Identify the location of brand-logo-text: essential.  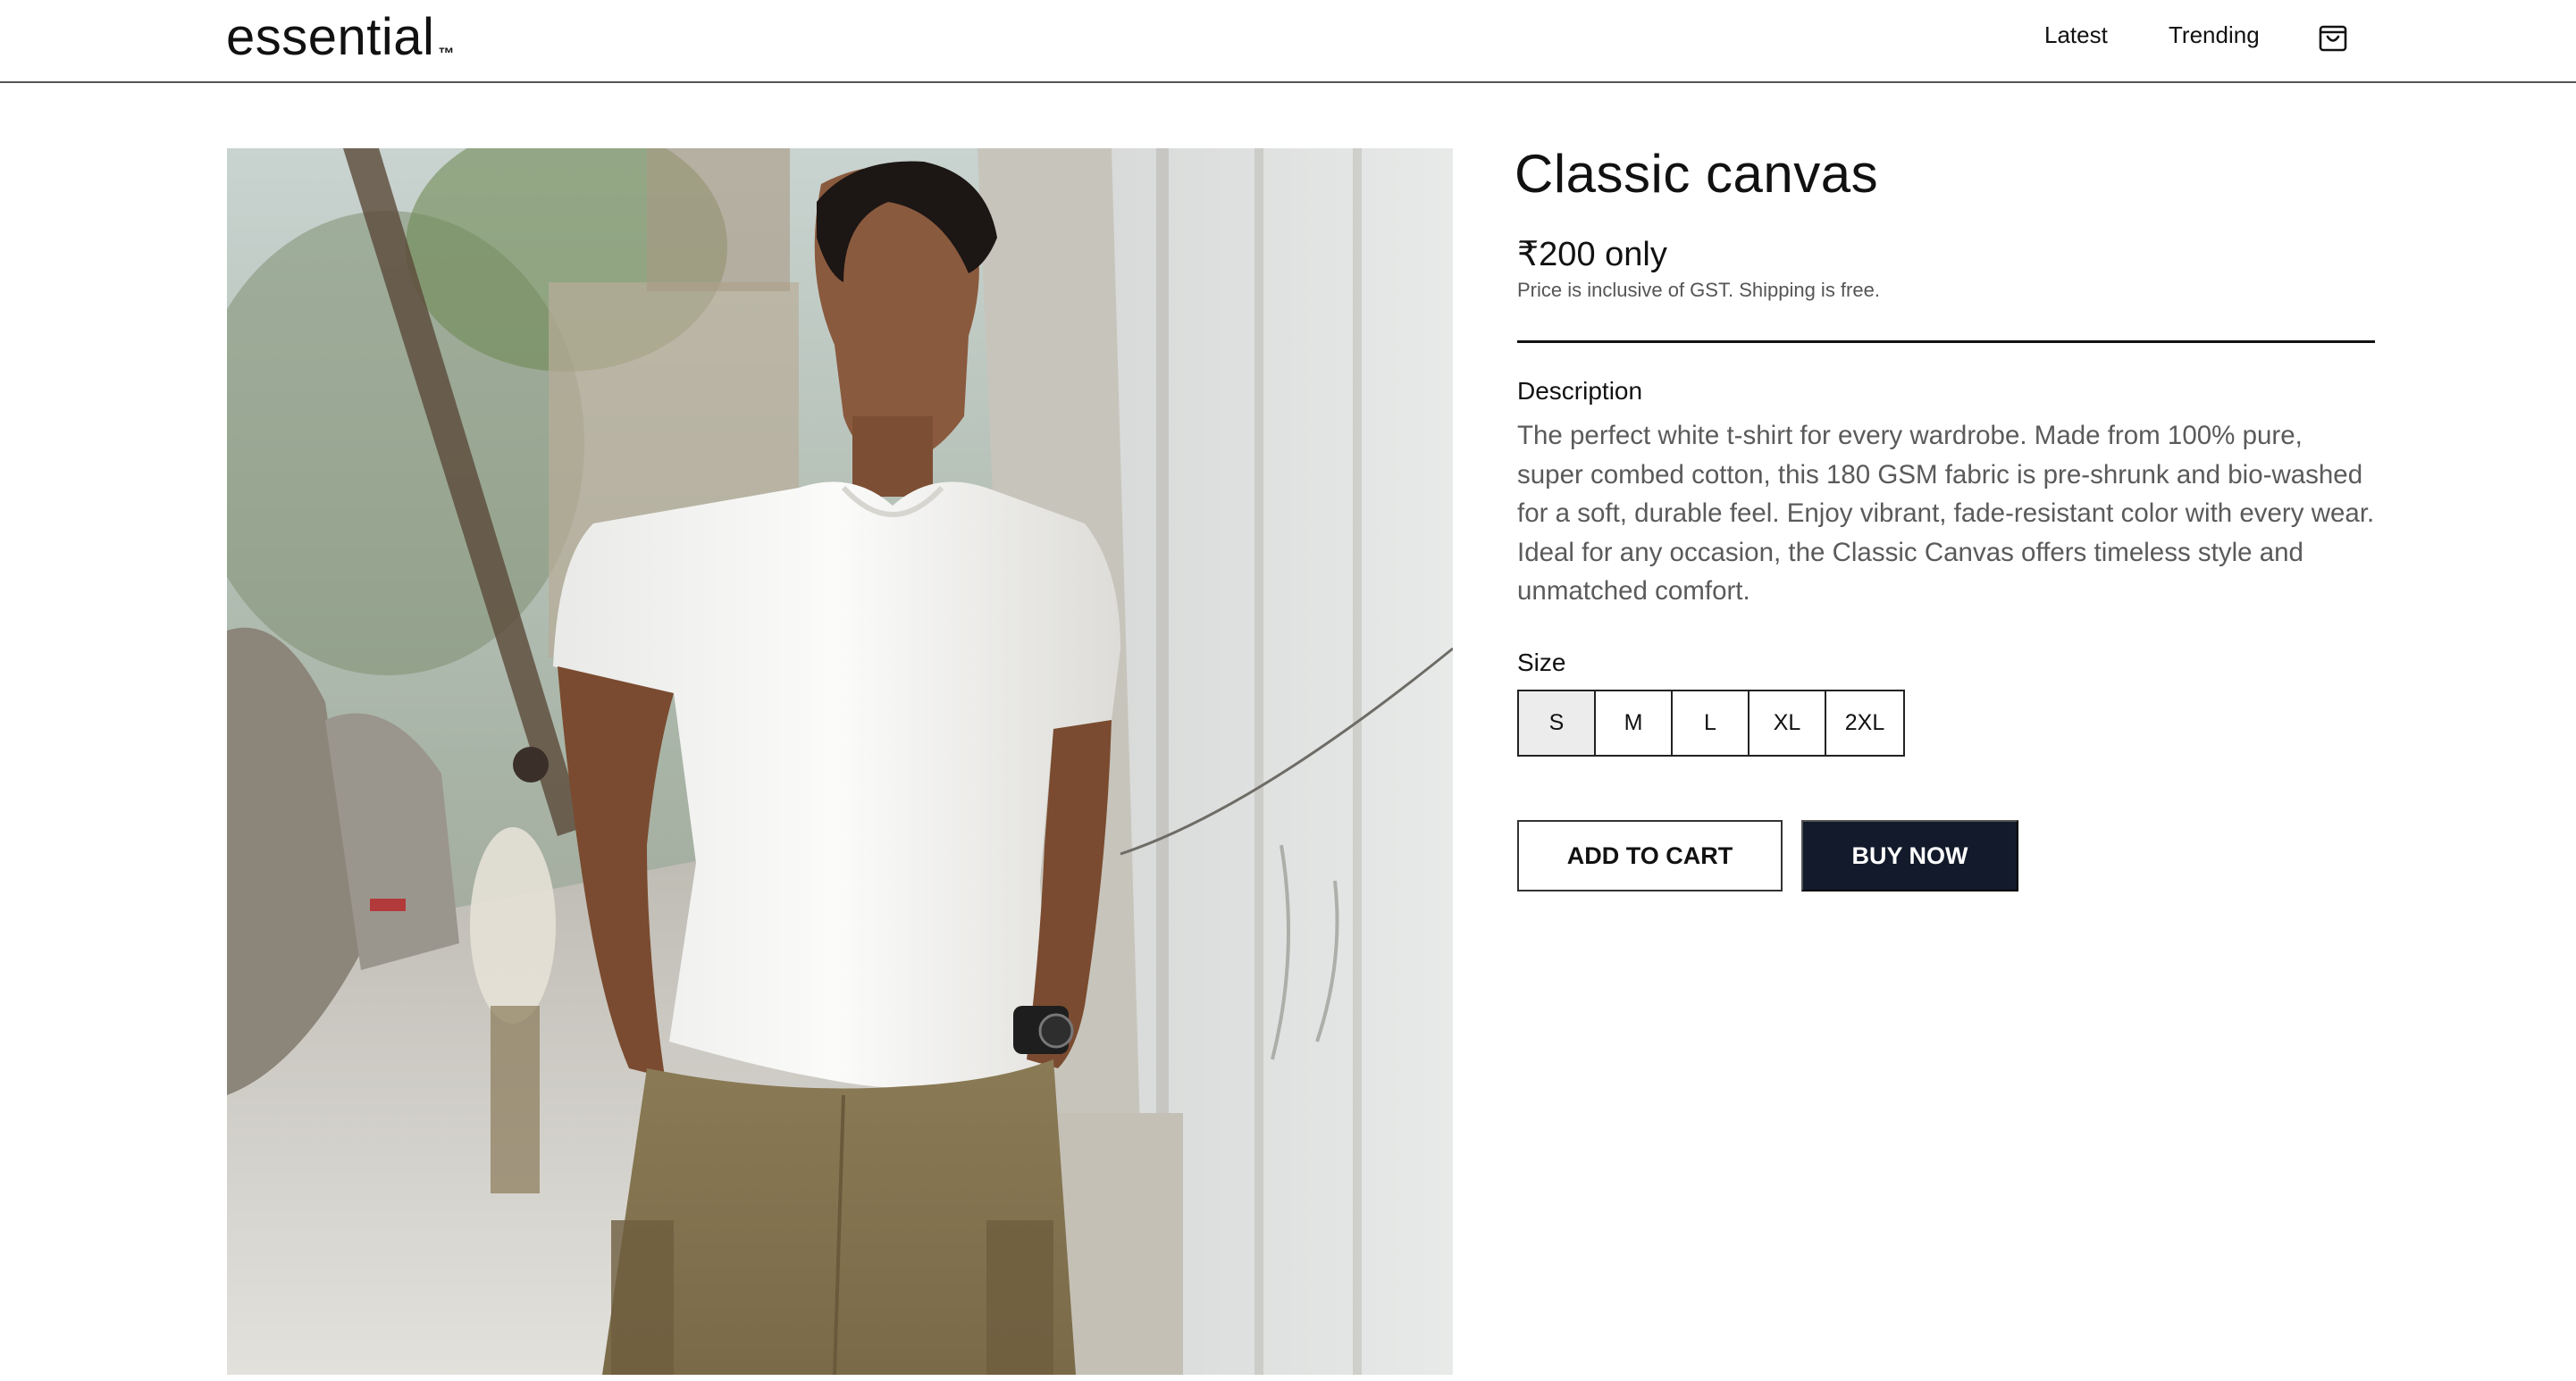
(331, 37).